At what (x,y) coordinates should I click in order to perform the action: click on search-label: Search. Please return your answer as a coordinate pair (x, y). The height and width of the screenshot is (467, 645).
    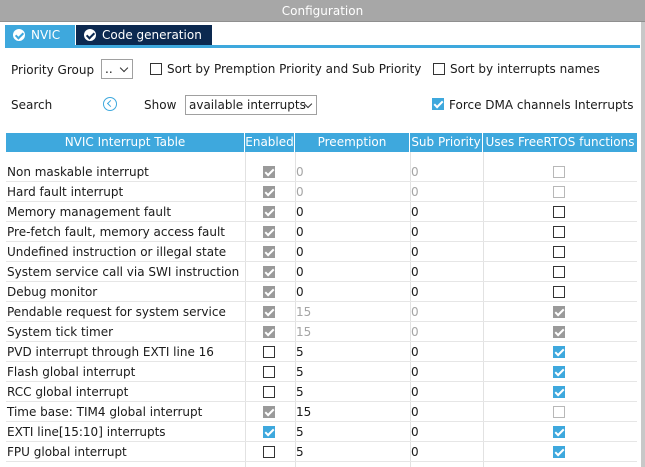
    Looking at the image, I should click on (32, 105).